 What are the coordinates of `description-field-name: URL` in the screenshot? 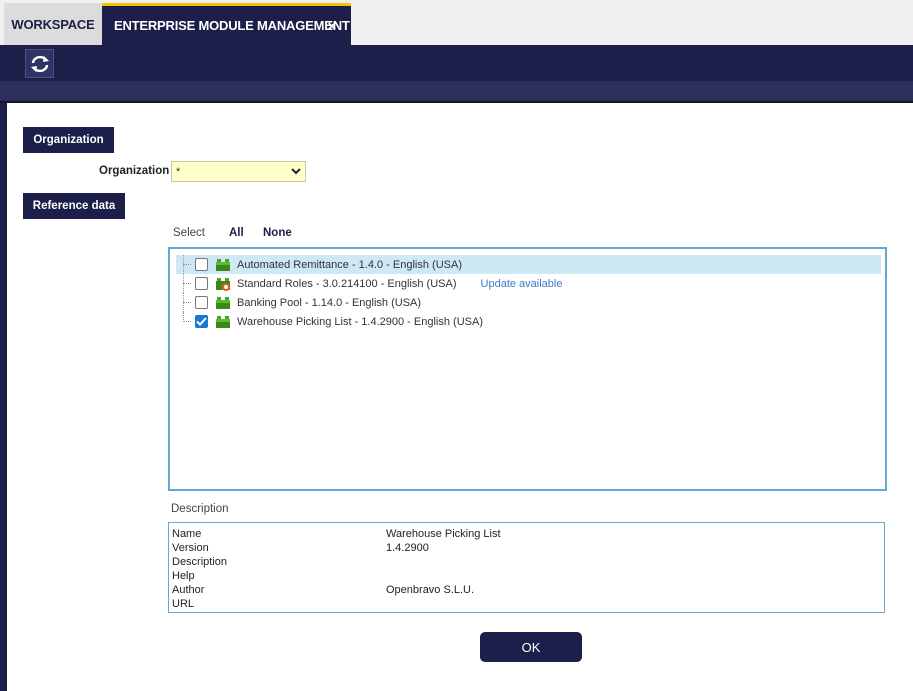 It's located at (183, 604).